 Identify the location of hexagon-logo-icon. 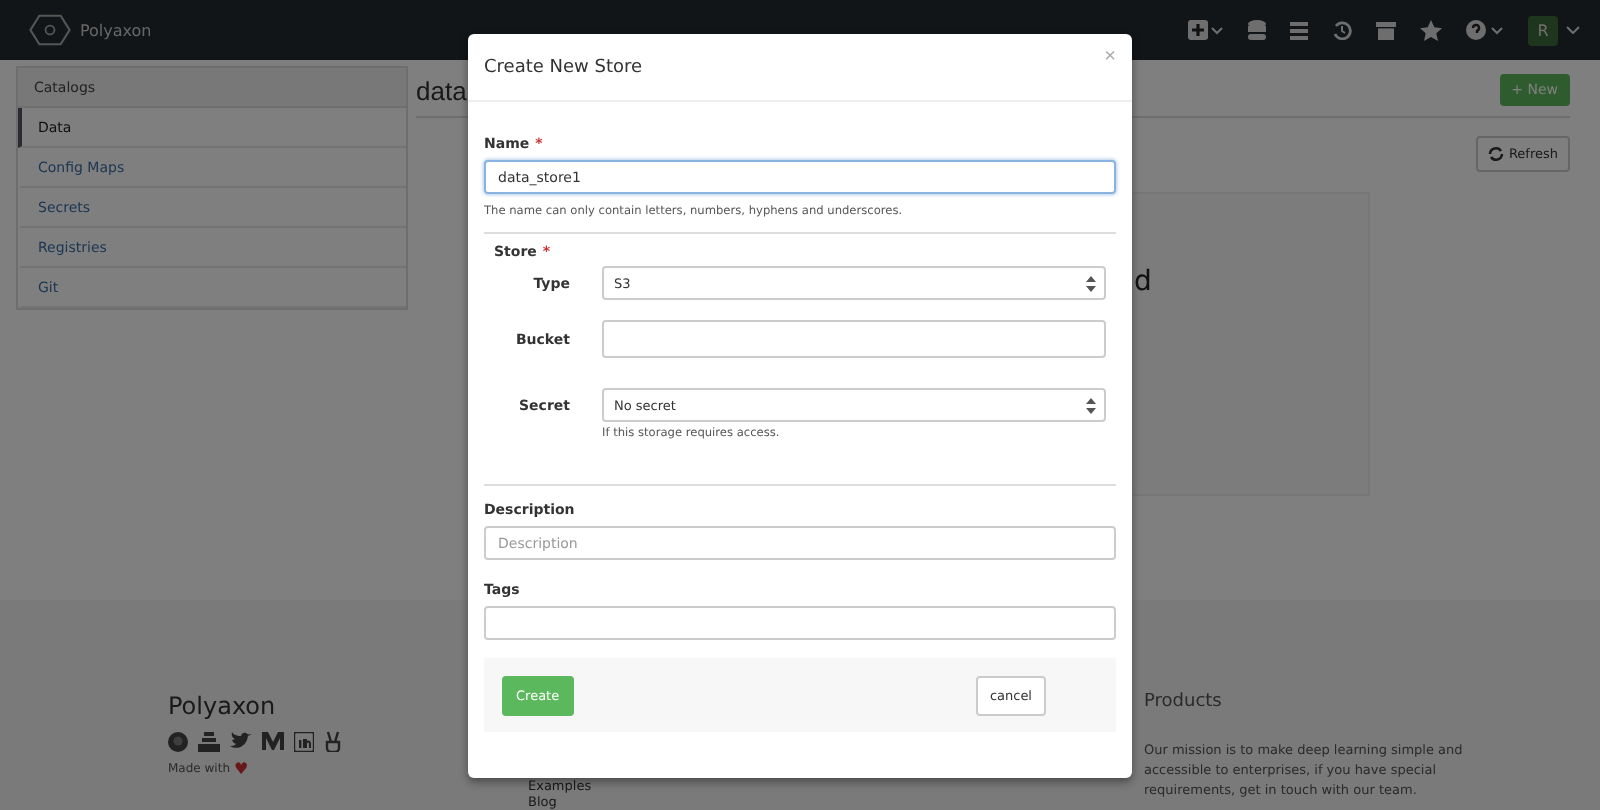
(50, 30).